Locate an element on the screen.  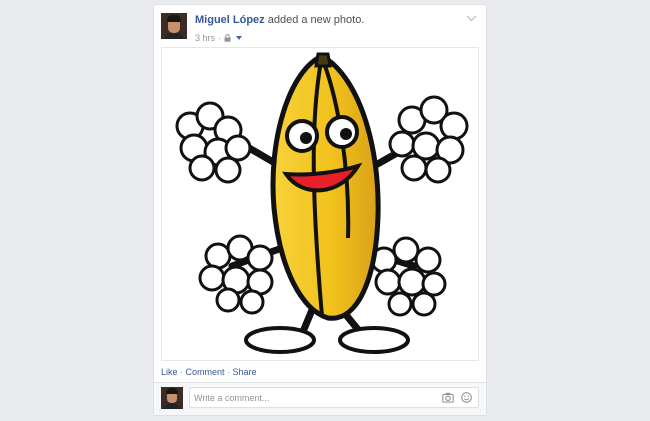
pompom-top-right is located at coordinates (428, 139).